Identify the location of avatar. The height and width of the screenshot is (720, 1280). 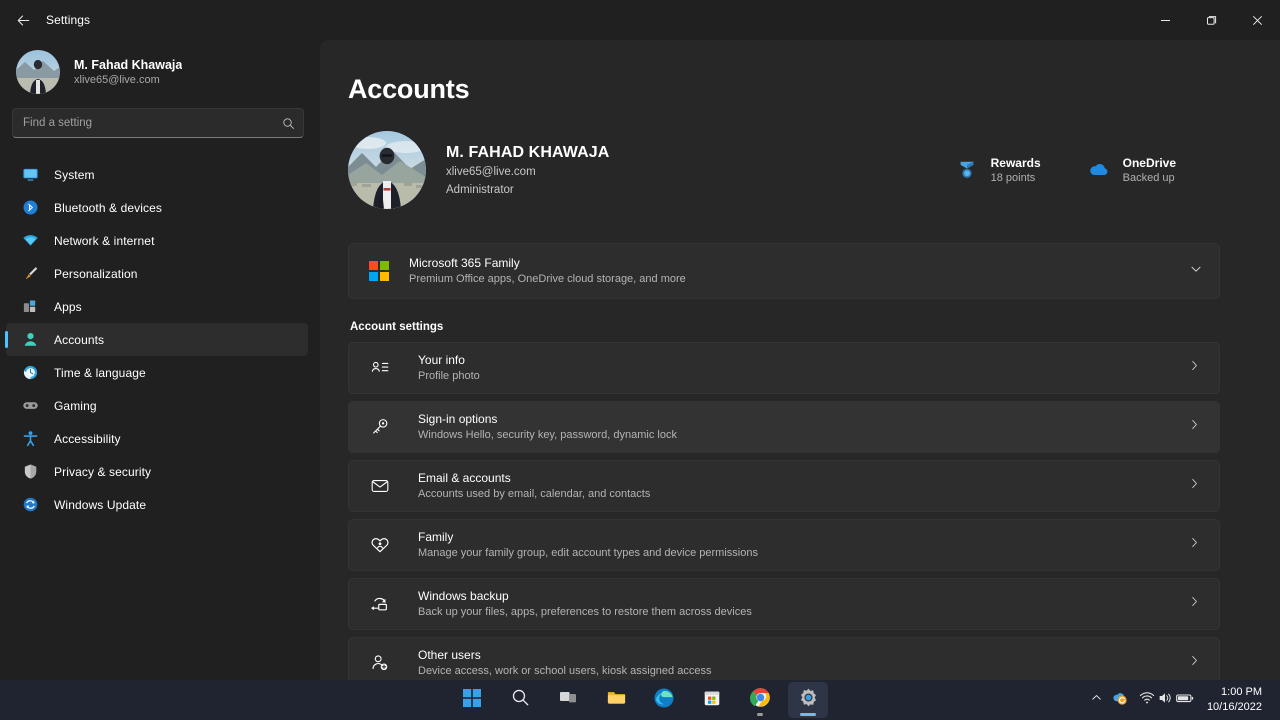
(38, 72).